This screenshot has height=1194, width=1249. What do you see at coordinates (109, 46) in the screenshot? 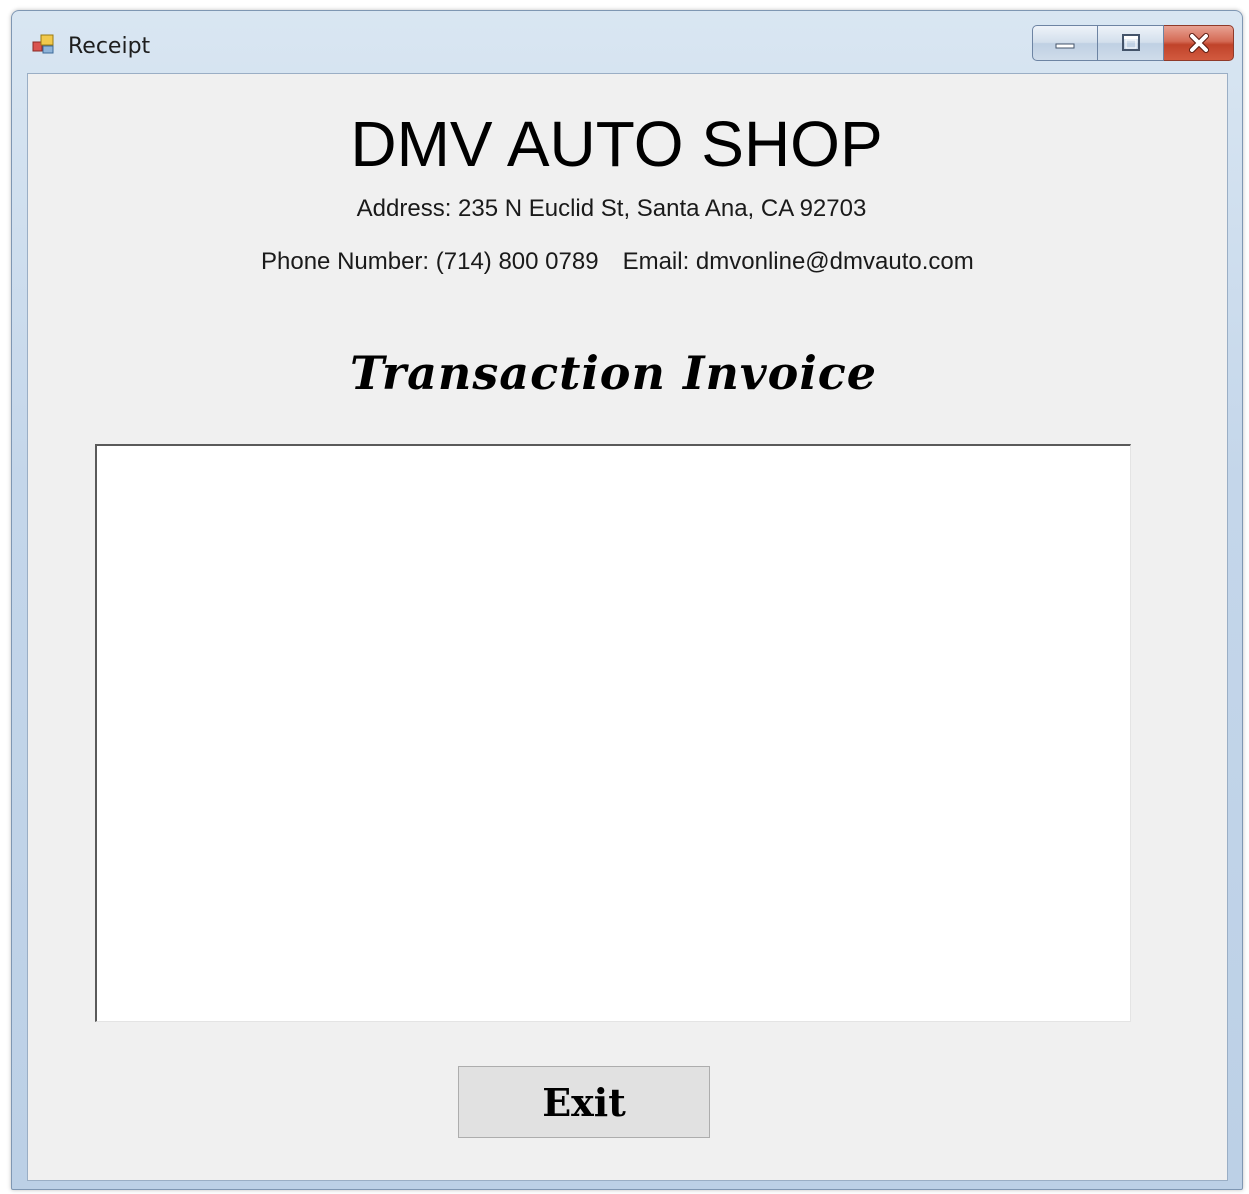
I see `window-title: Receipt` at bounding box center [109, 46].